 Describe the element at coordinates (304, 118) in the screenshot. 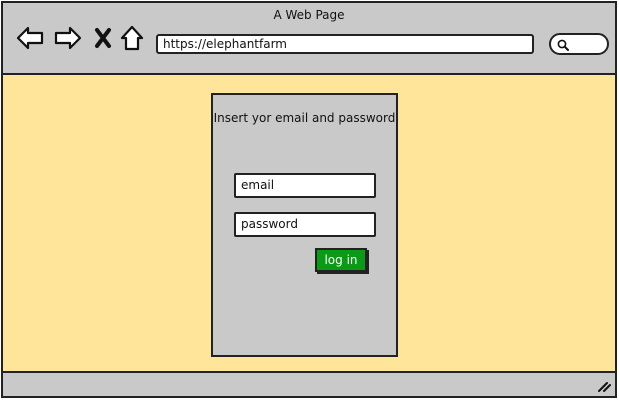

I see `login-instruction: Insert yor email and password` at that location.